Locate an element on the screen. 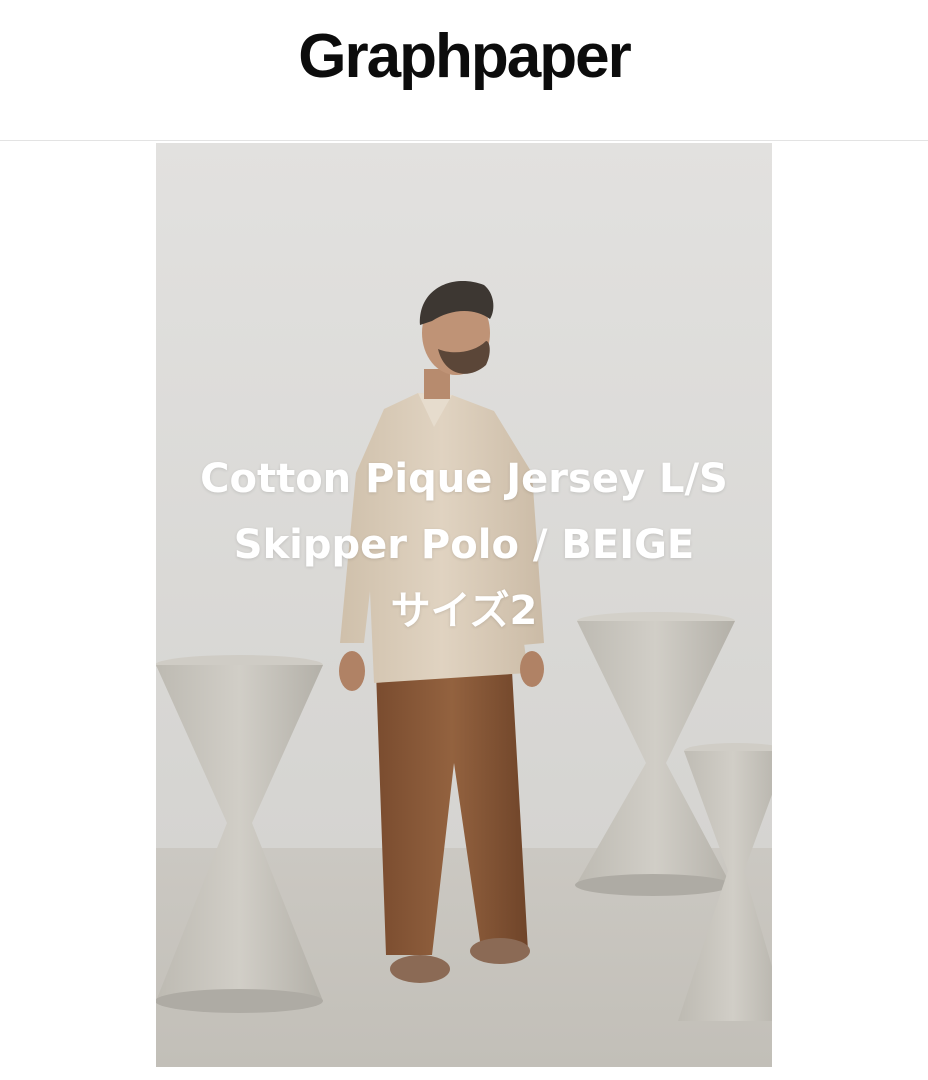  site-header: Graphpaper is located at coordinates (464, 70).